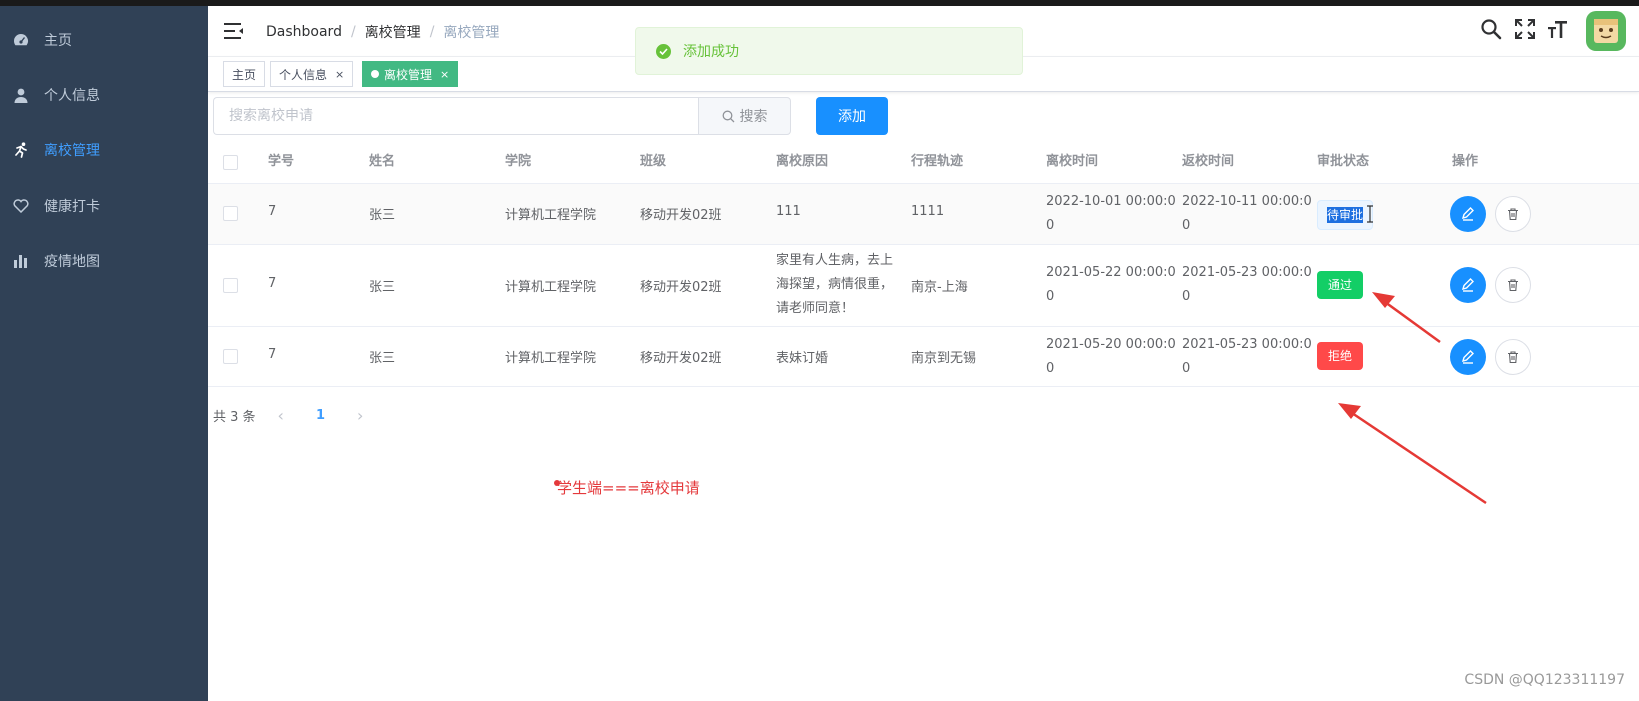  What do you see at coordinates (1343, 161) in the screenshot?
I see `column-header: 审批状态` at bounding box center [1343, 161].